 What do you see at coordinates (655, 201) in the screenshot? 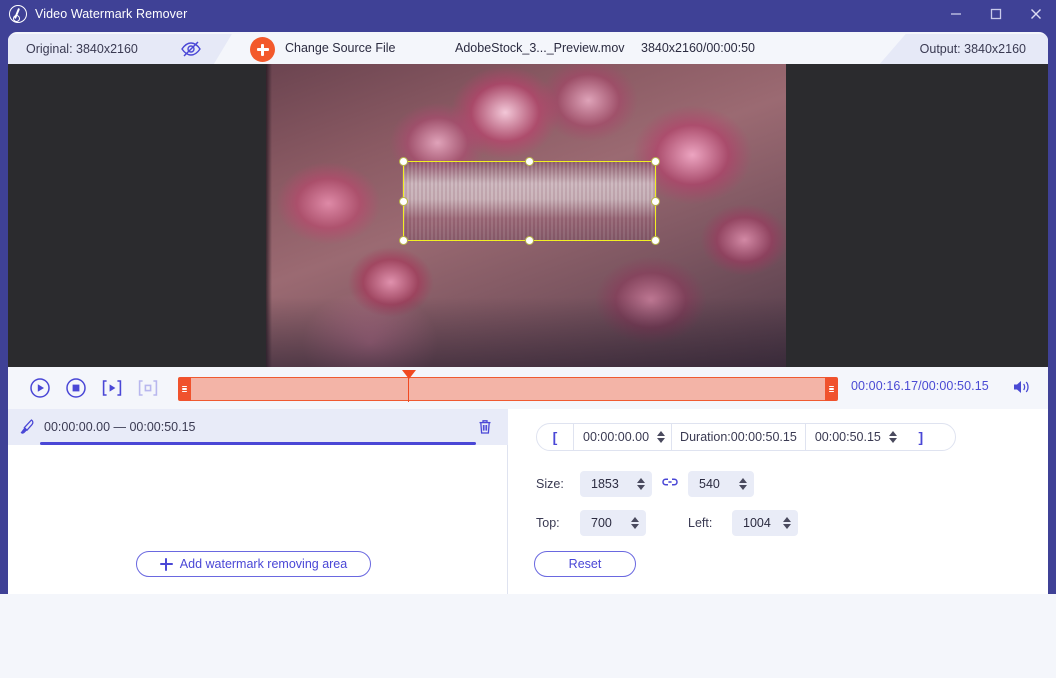
I see `resize-handle-middle-right` at bounding box center [655, 201].